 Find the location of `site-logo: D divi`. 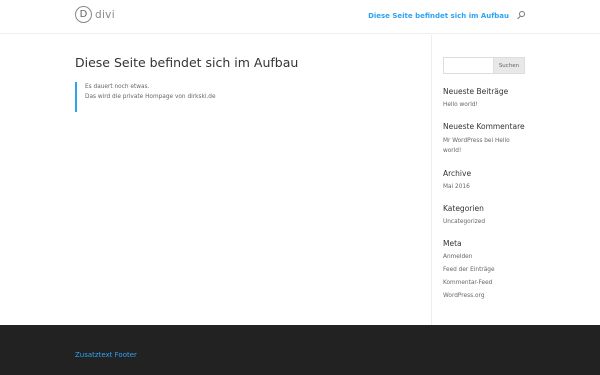

site-logo: D divi is located at coordinates (95, 14).